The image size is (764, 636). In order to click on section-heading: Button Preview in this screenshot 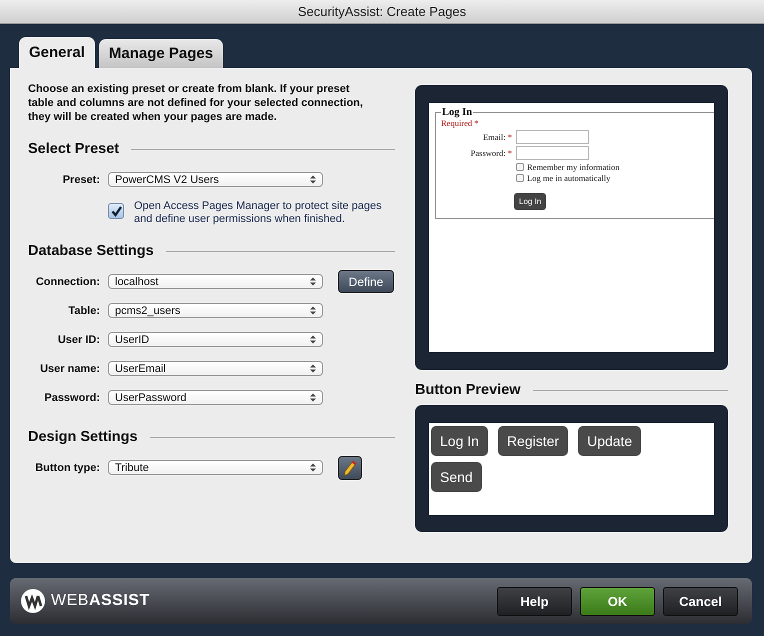, I will do `click(468, 390)`.